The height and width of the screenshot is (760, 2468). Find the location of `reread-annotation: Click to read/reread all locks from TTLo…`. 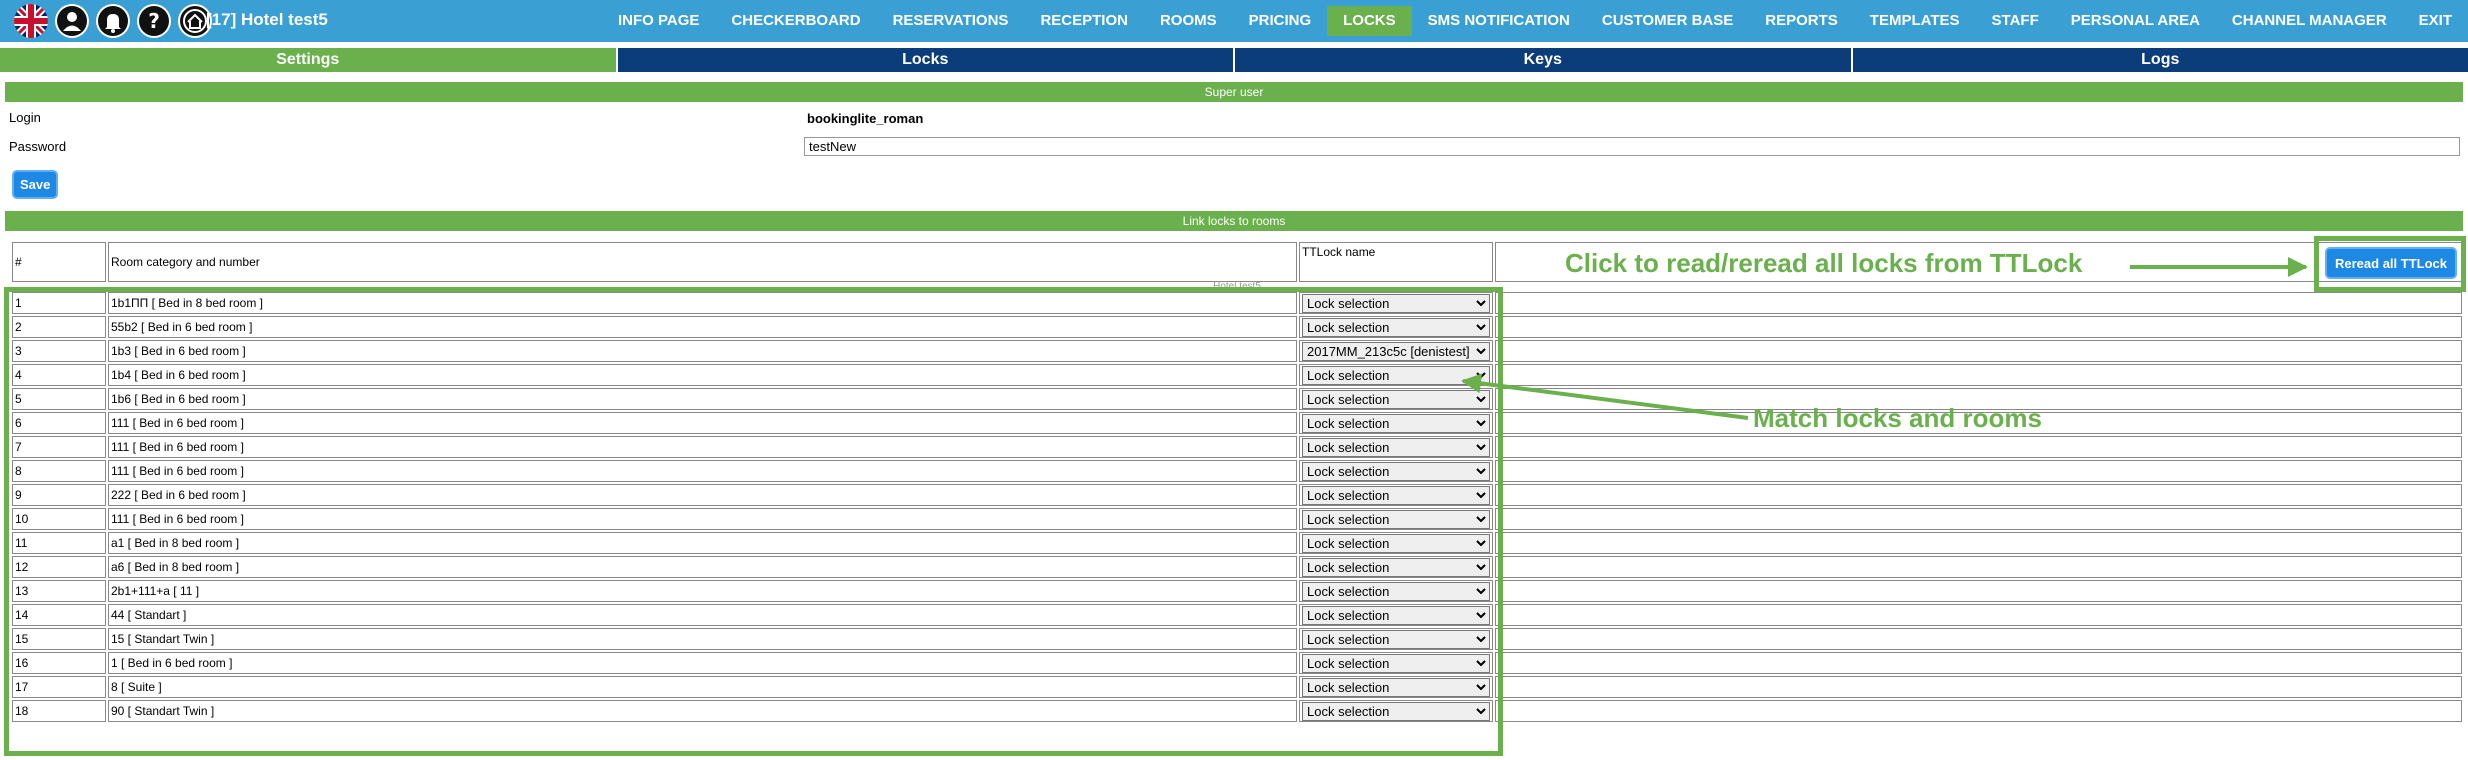

reread-annotation: Click to read/reread all locks from TTLo… is located at coordinates (1824, 263).